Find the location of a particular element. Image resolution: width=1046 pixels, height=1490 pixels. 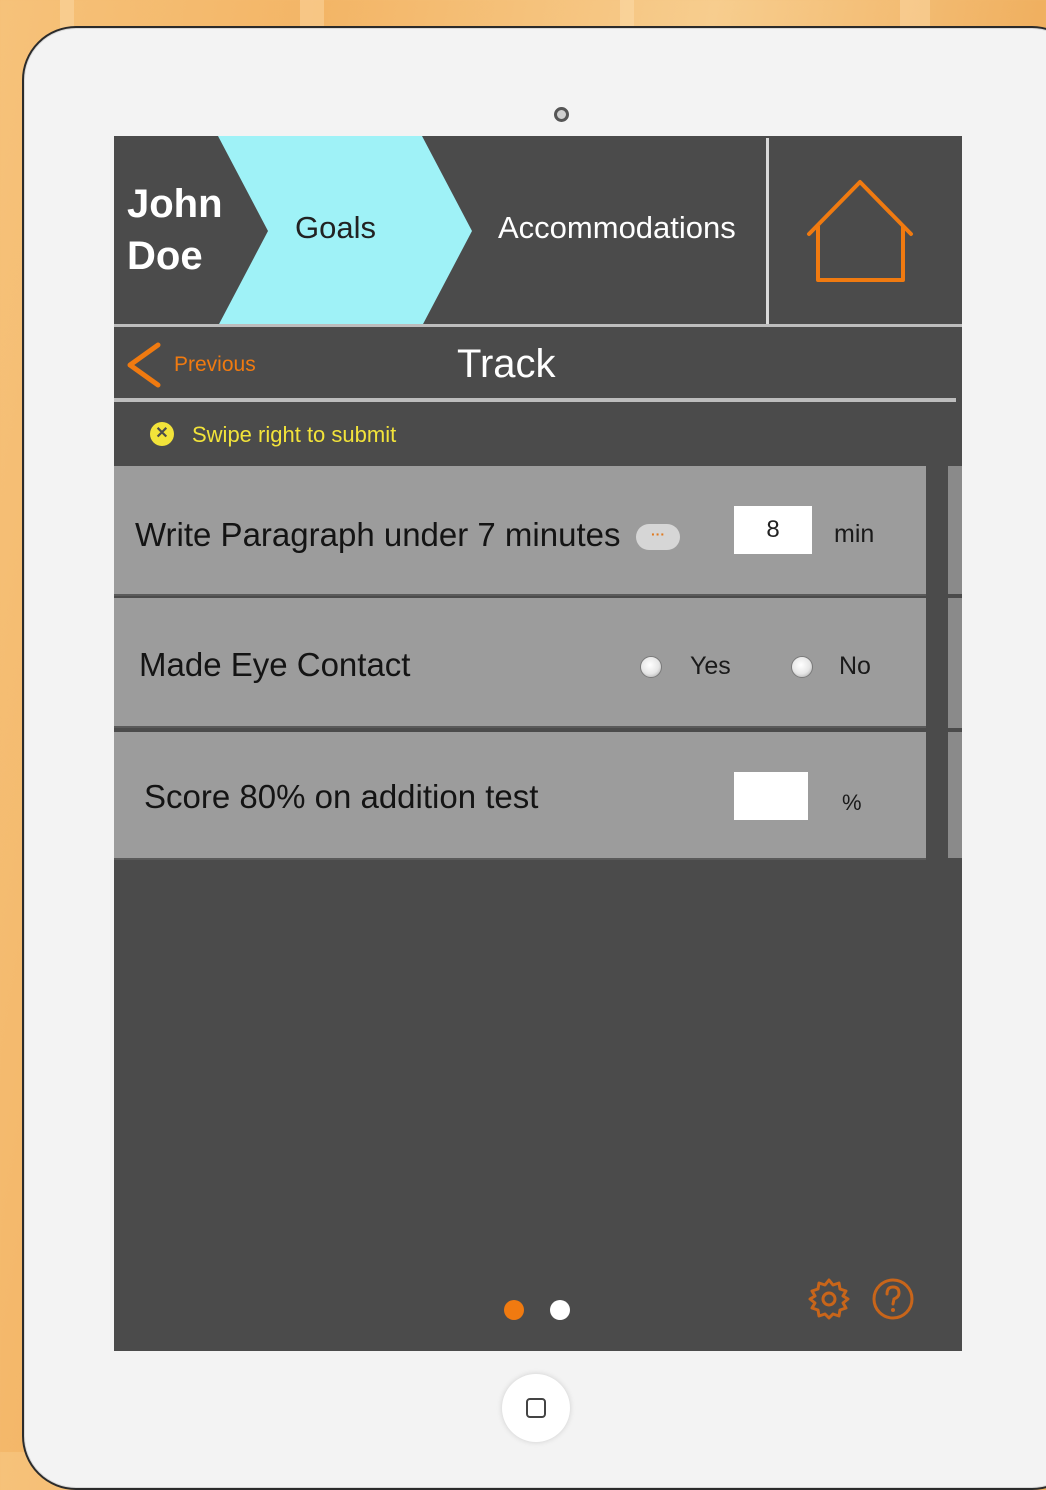

radio-yes is located at coordinates (651, 667).